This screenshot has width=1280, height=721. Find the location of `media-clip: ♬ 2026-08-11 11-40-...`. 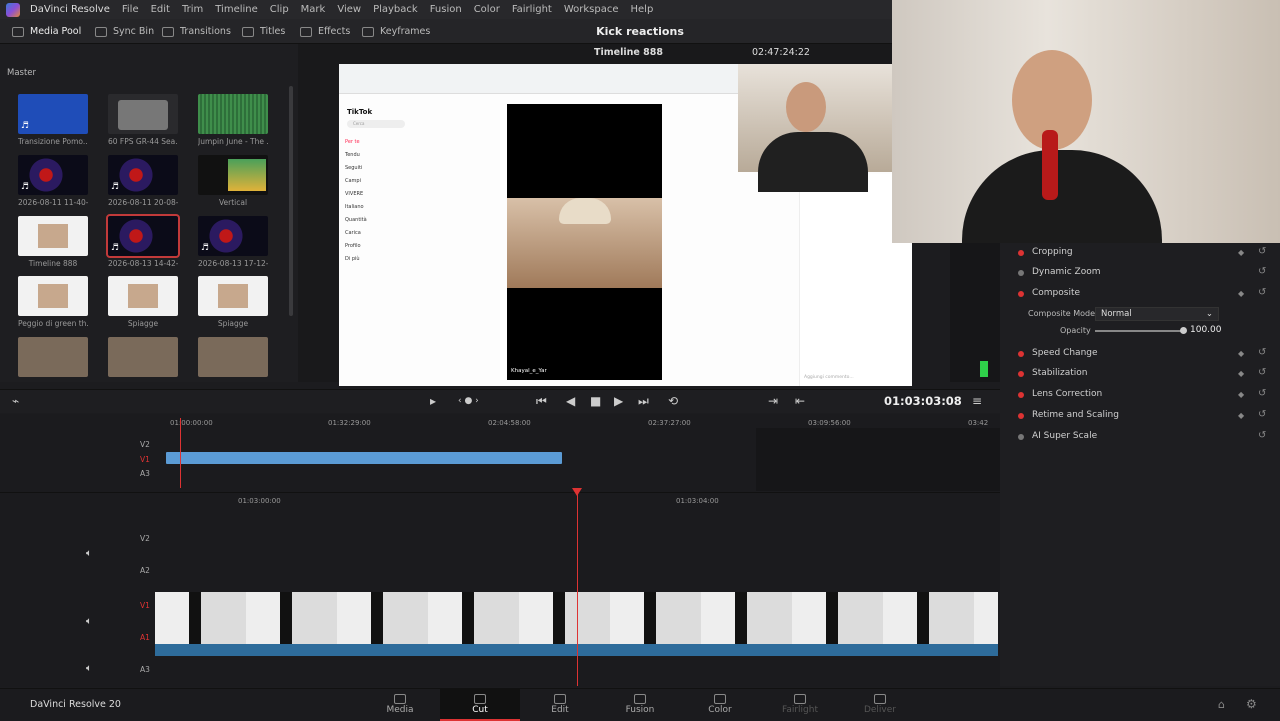

media-clip: ♬ 2026-08-11 11-40-... is located at coordinates (53, 181).